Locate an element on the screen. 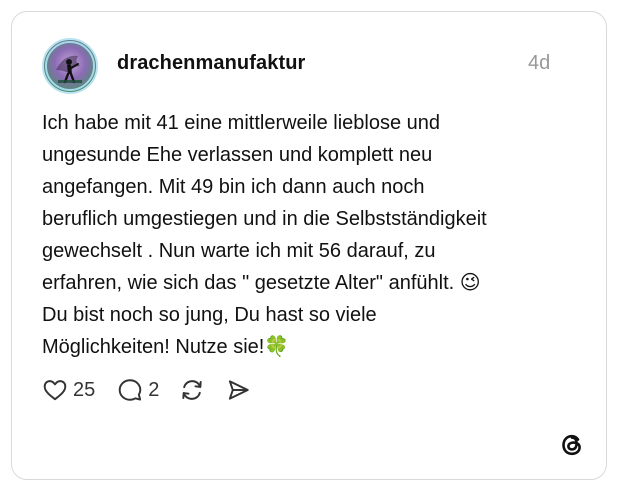 This screenshot has width=620, height=493. share-button is located at coordinates (238, 390).